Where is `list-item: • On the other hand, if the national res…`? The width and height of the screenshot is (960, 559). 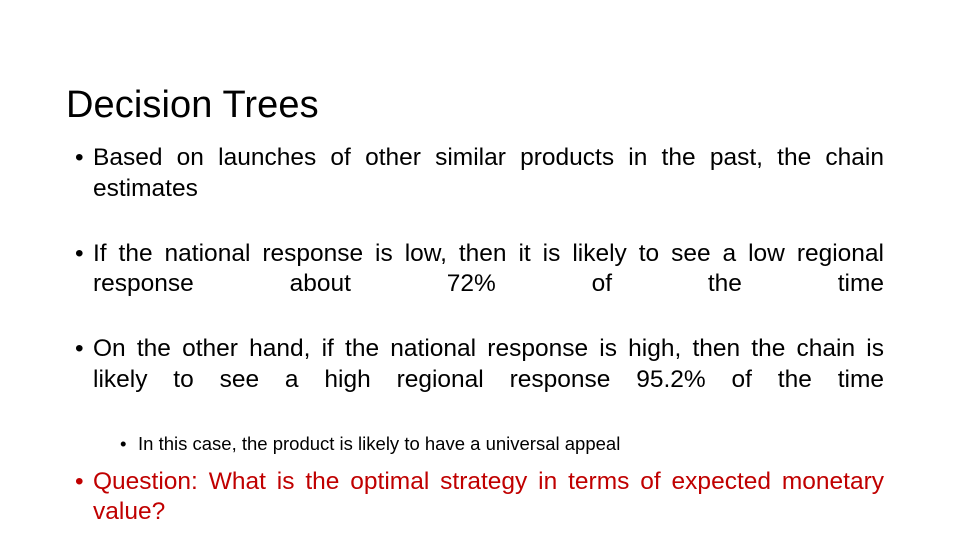 list-item: • On the other hand, if the national res… is located at coordinates (475, 380).